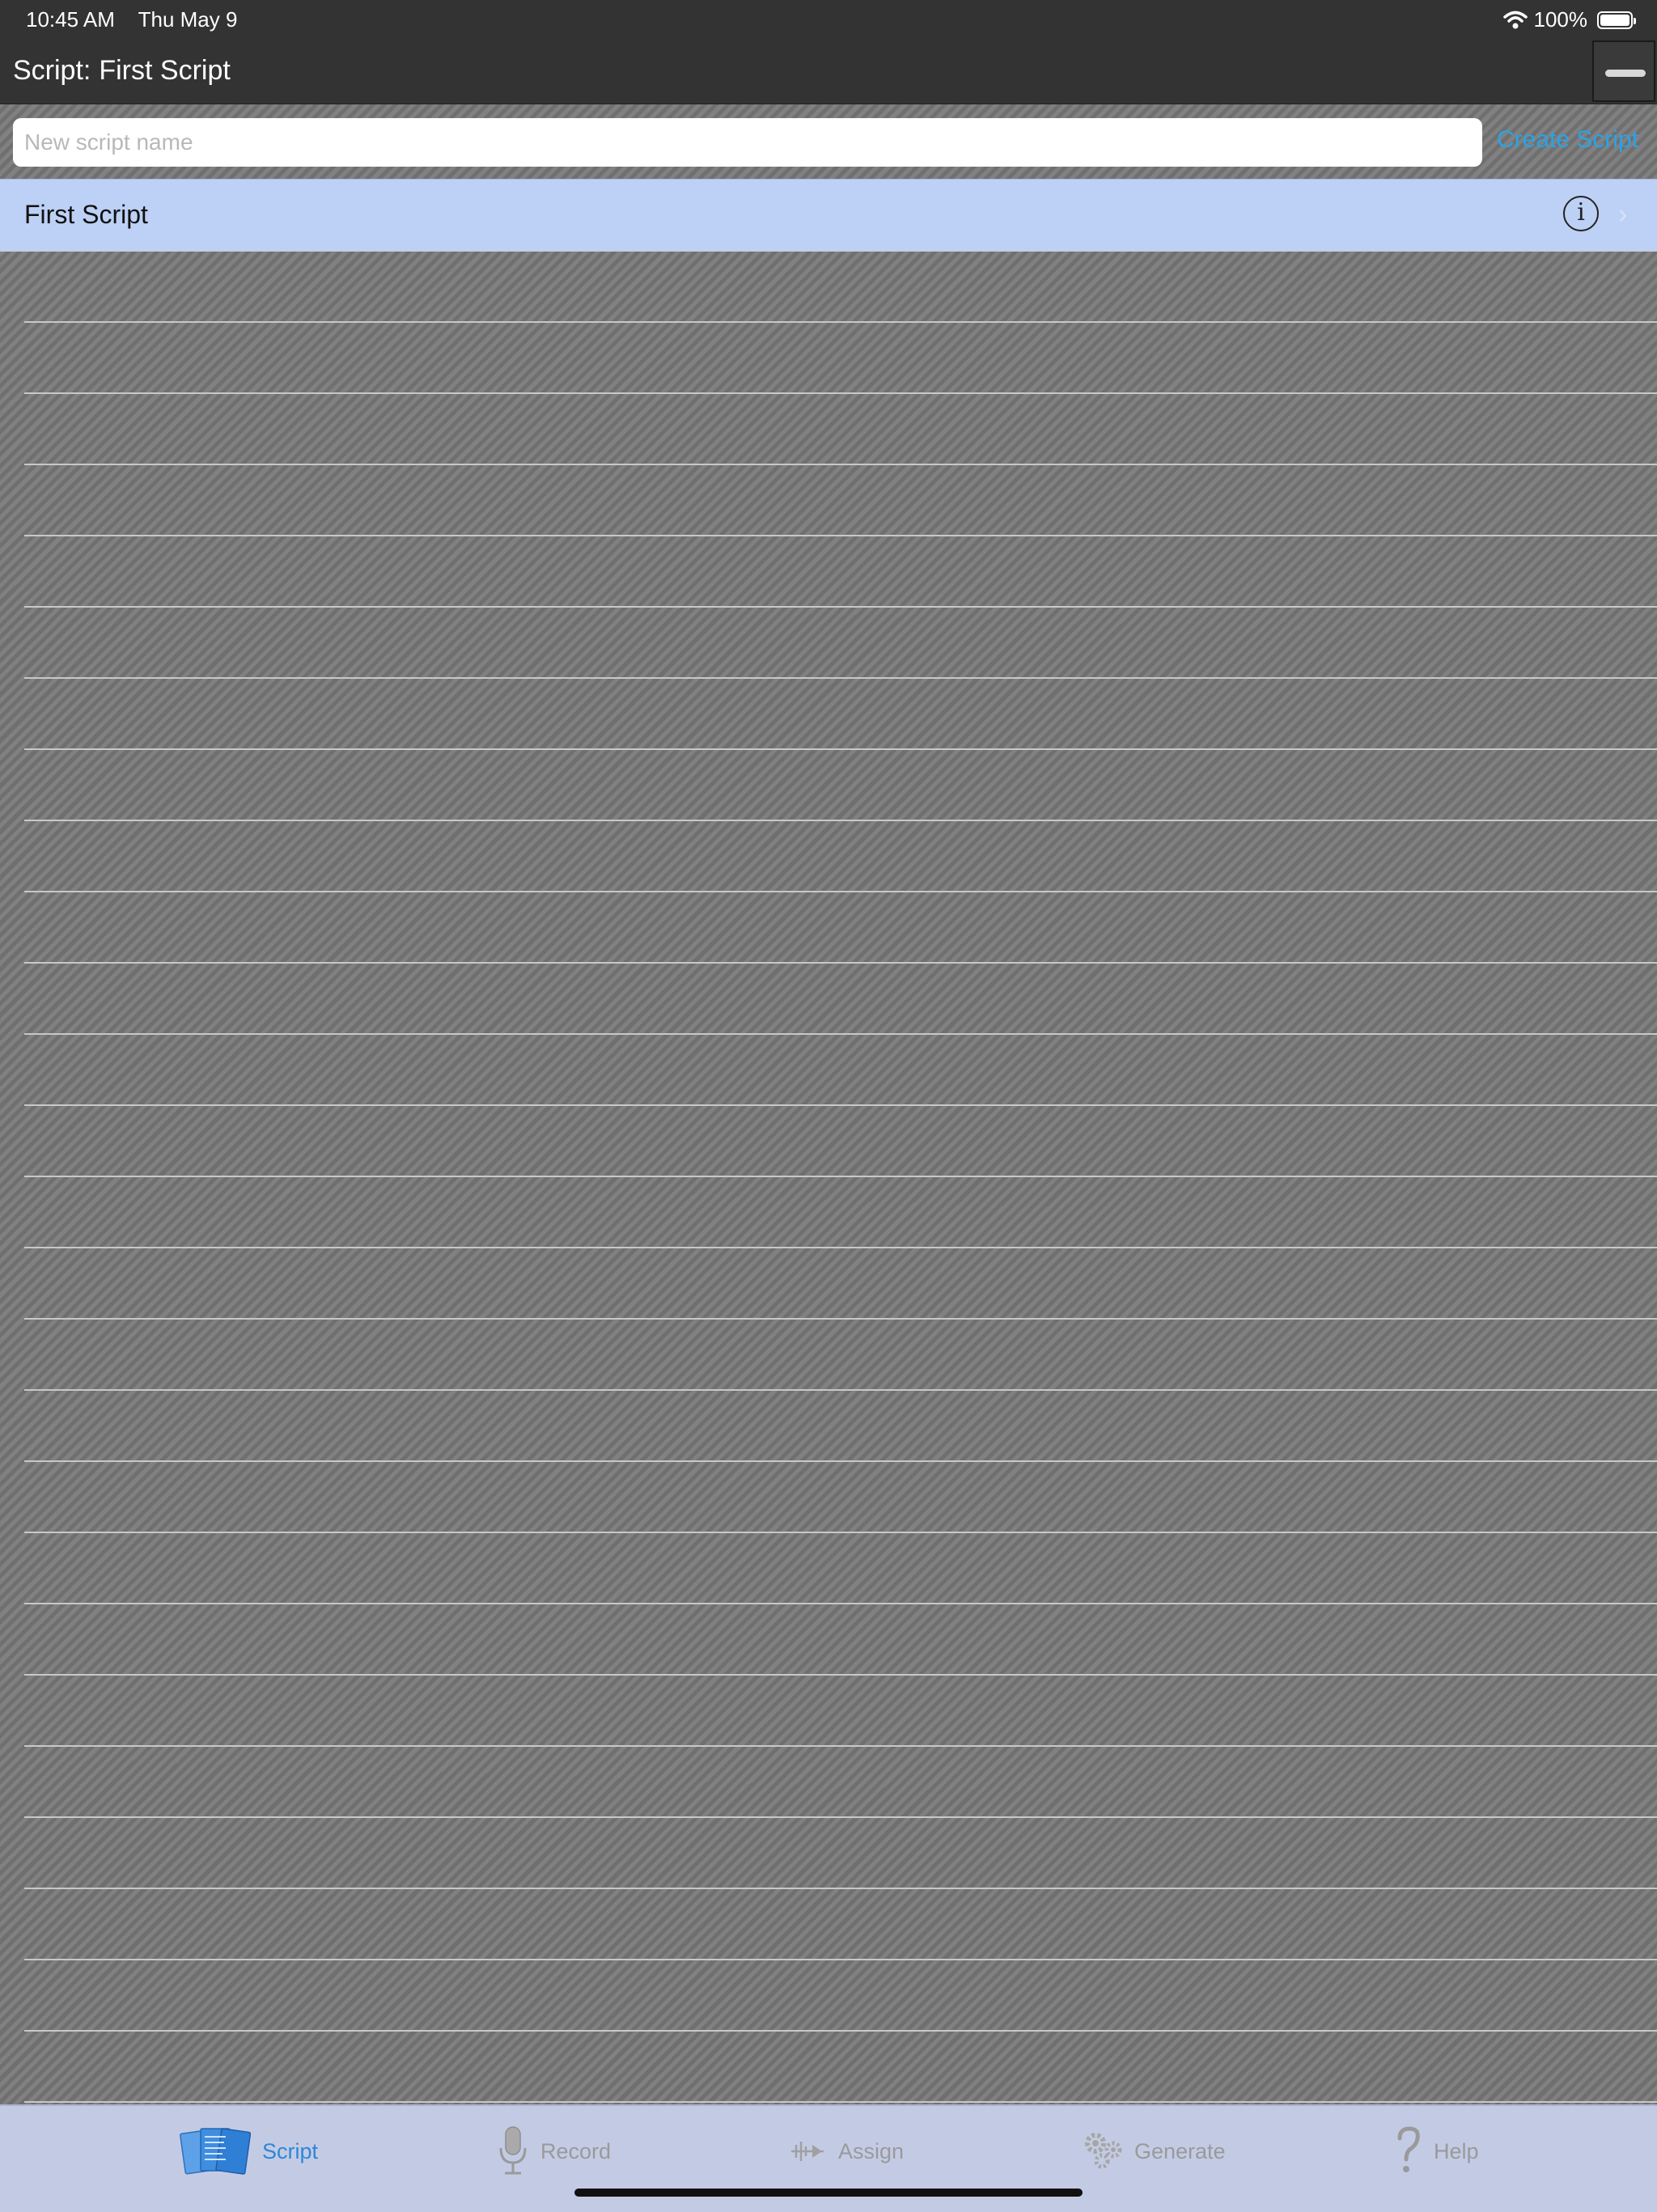 The width and height of the screenshot is (1657, 2212). What do you see at coordinates (828, 2193) in the screenshot?
I see `home-indicator` at bounding box center [828, 2193].